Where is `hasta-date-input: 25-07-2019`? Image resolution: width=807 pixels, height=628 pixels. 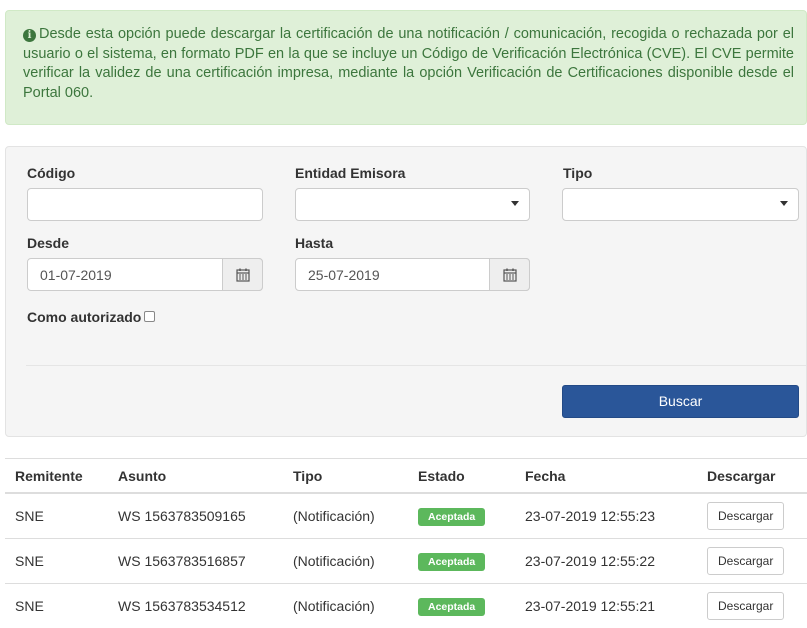 hasta-date-input: 25-07-2019 is located at coordinates (412, 274).